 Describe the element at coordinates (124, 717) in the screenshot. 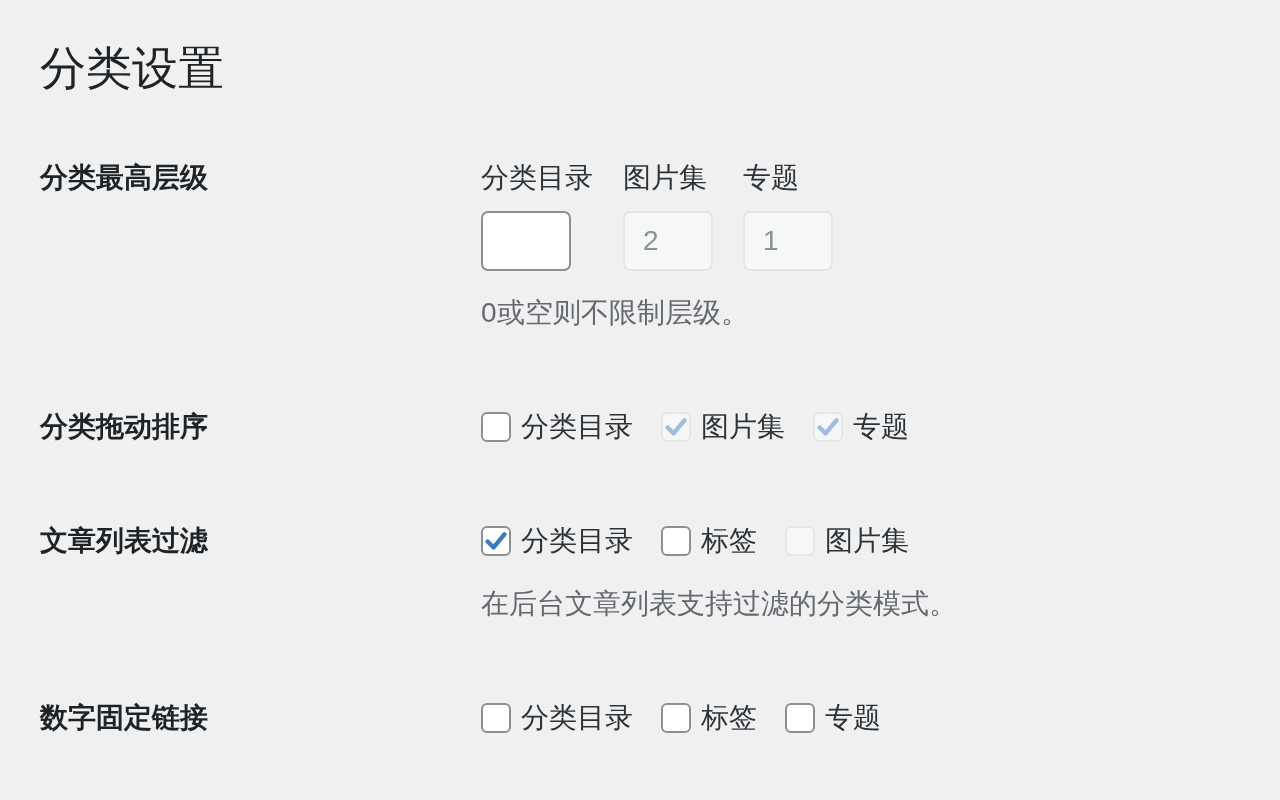

I see `setting-label: 数字固定链接` at that location.